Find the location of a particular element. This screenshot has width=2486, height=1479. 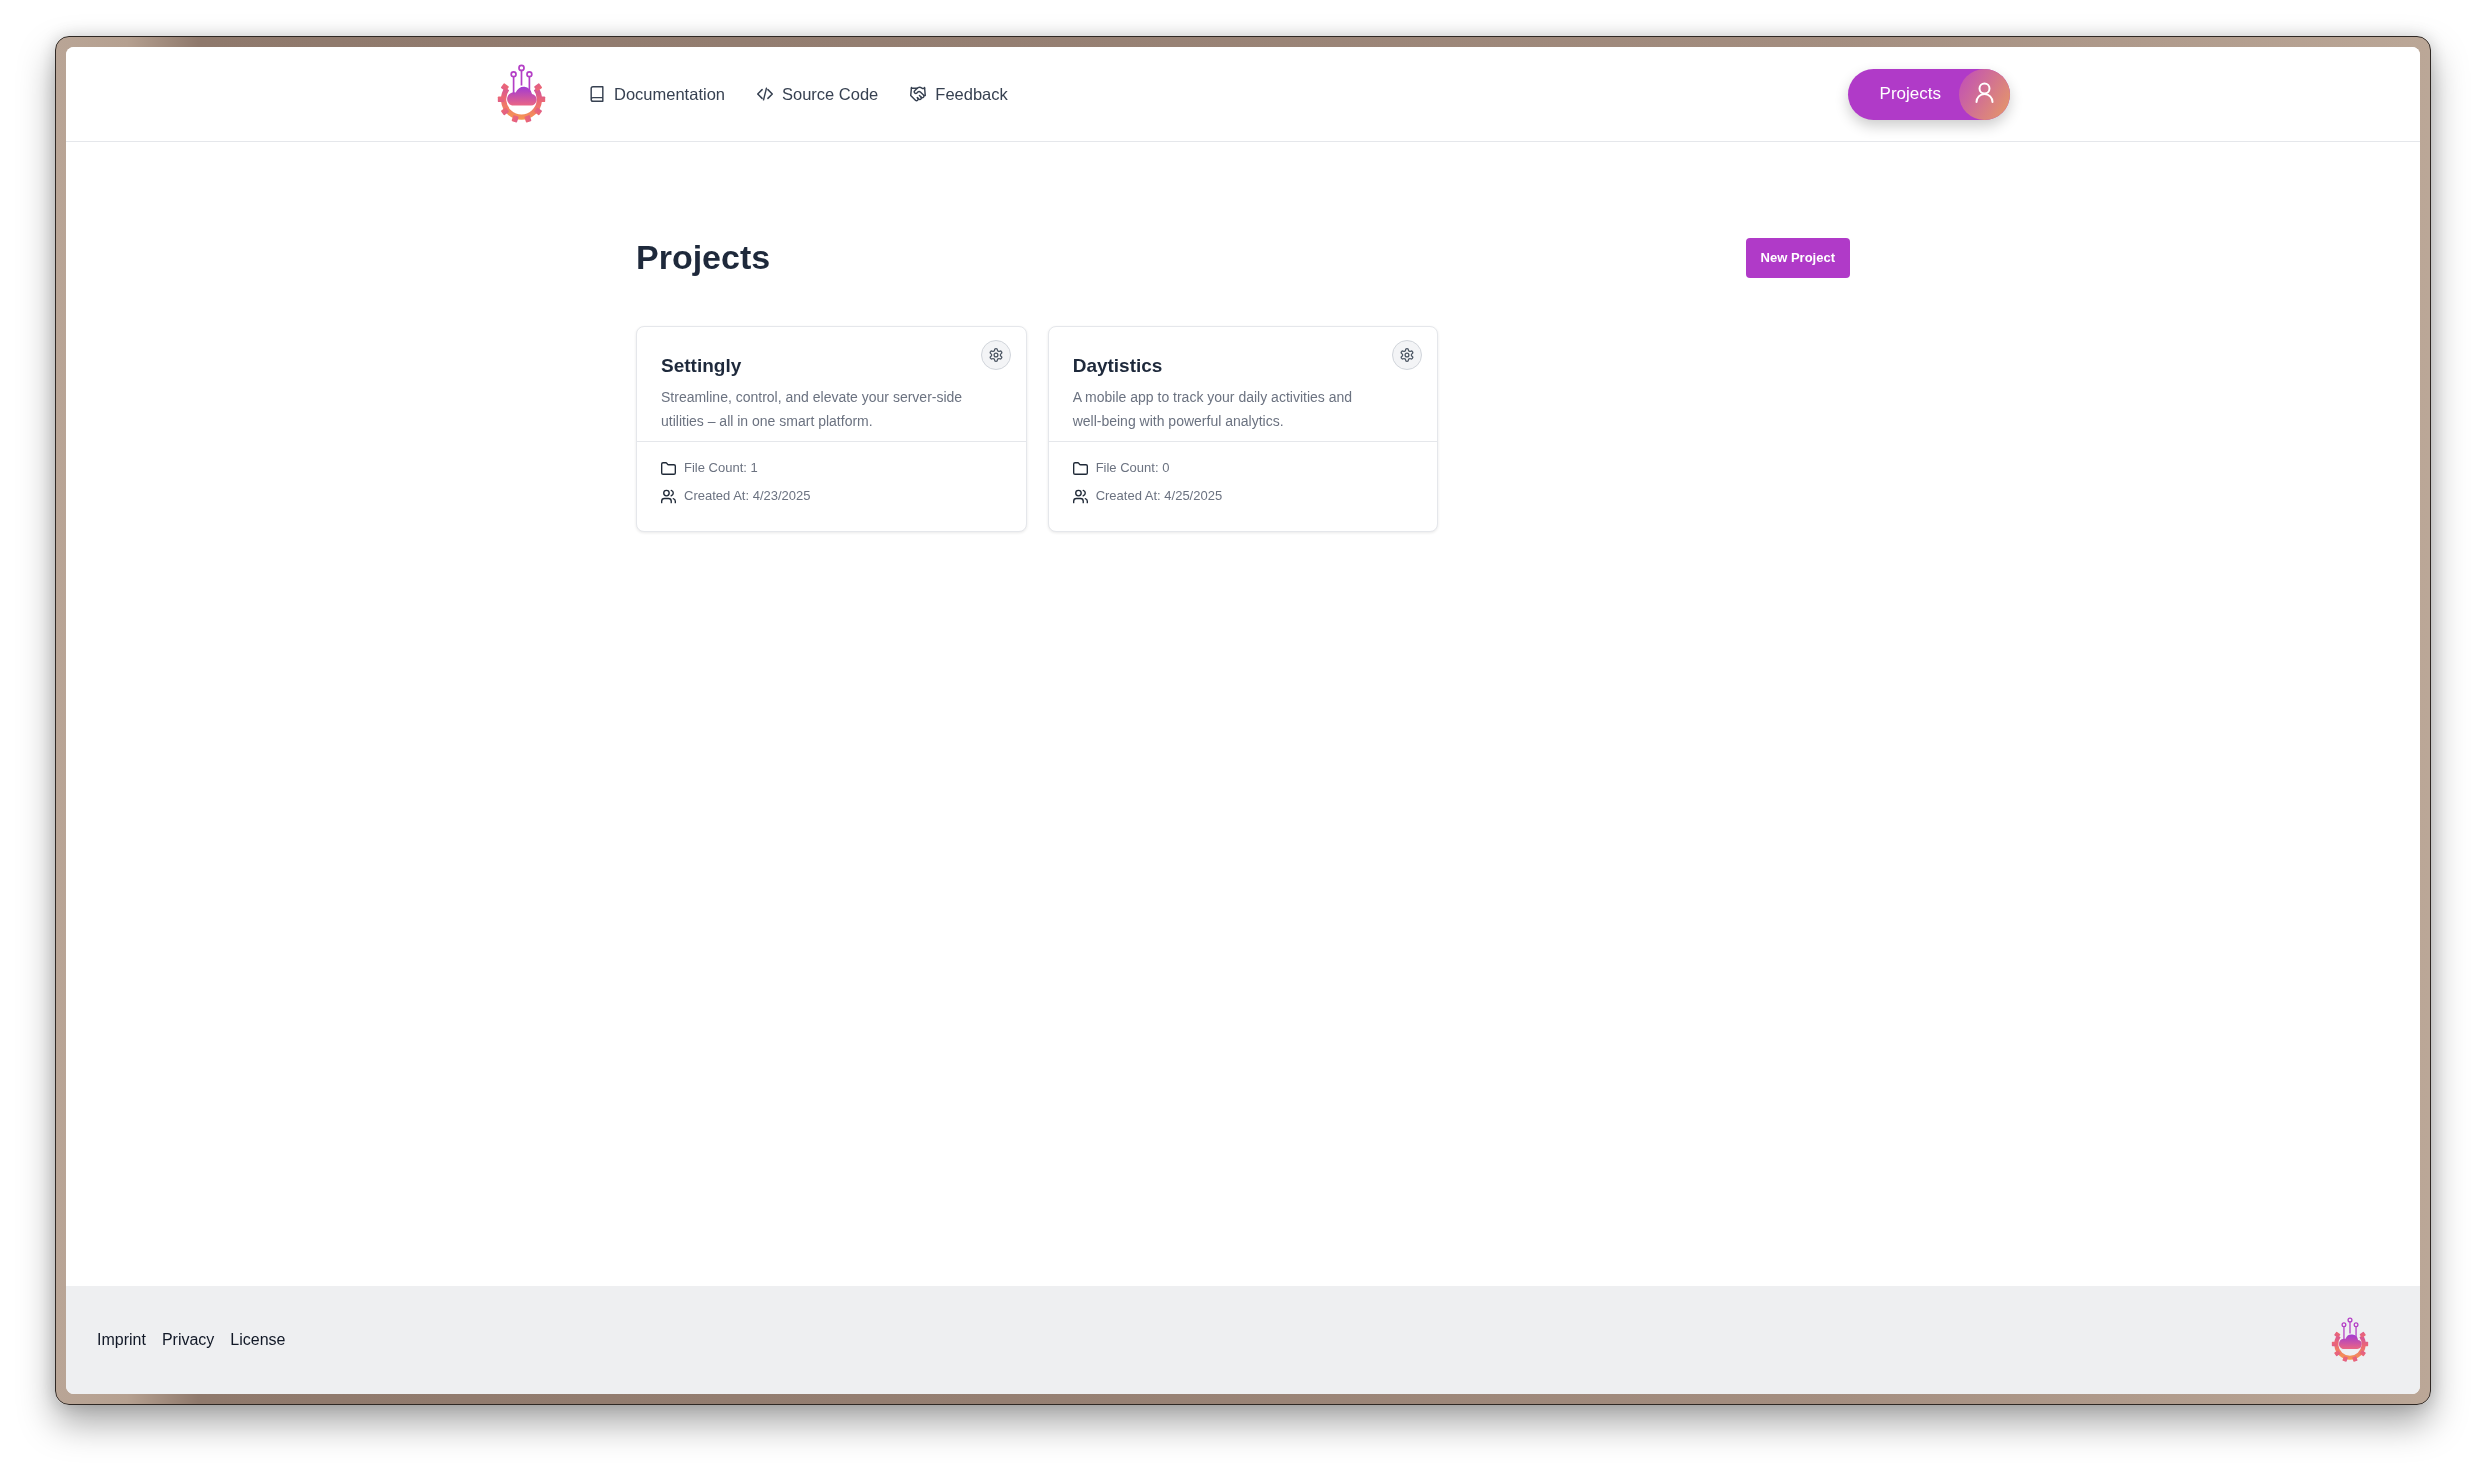

file-count-text: File Count: 0 is located at coordinates (1132, 468).